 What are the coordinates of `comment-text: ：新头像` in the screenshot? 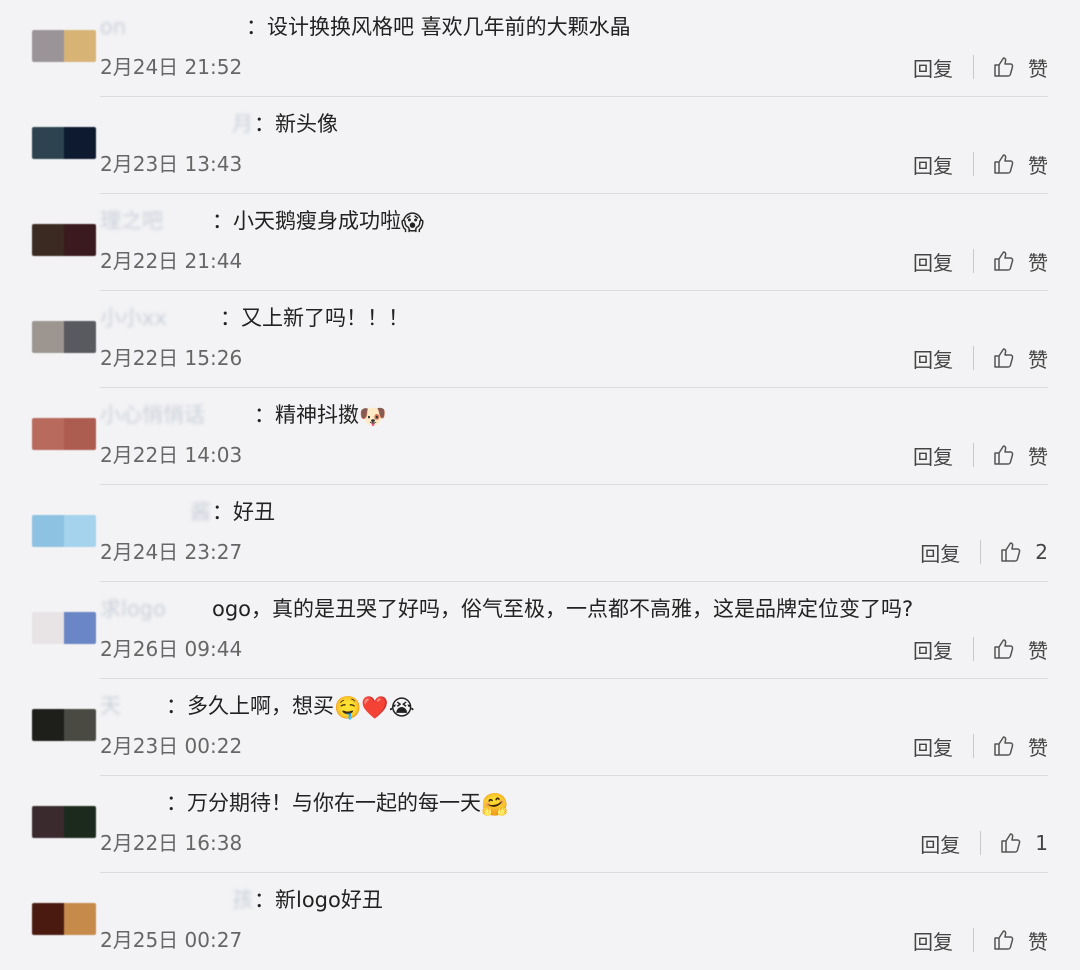 It's located at (296, 124).